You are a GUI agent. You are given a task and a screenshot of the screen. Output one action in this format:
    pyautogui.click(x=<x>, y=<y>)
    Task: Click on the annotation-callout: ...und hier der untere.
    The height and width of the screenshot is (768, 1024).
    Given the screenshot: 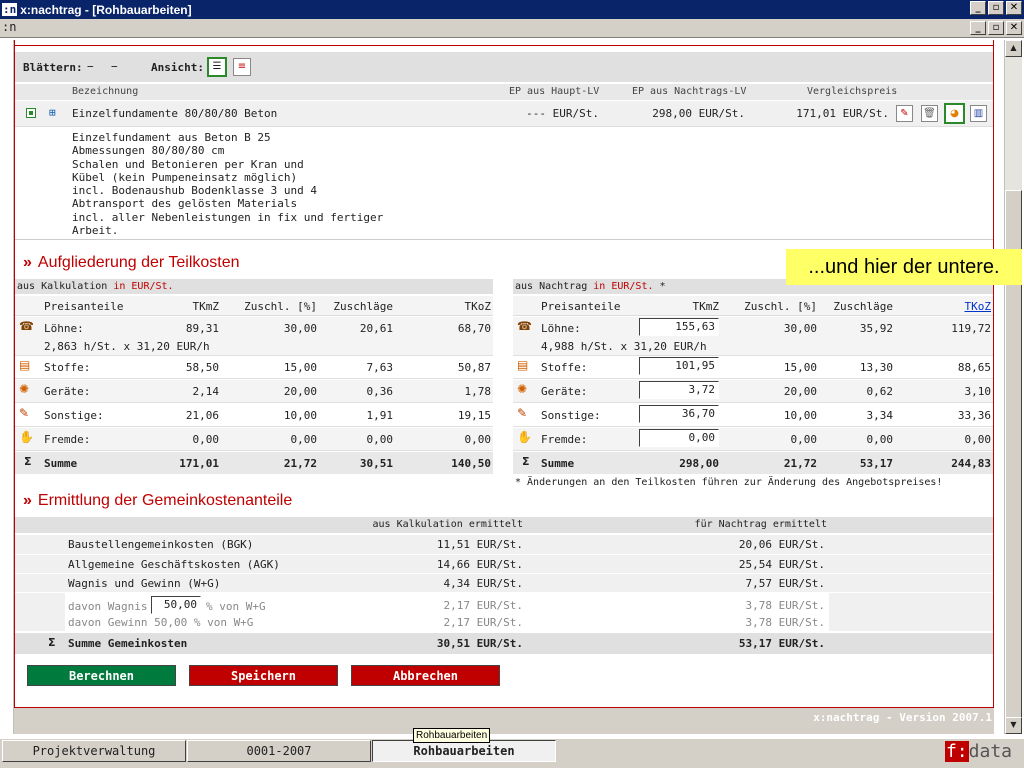 What is the action you would take?
    pyautogui.click(x=904, y=267)
    